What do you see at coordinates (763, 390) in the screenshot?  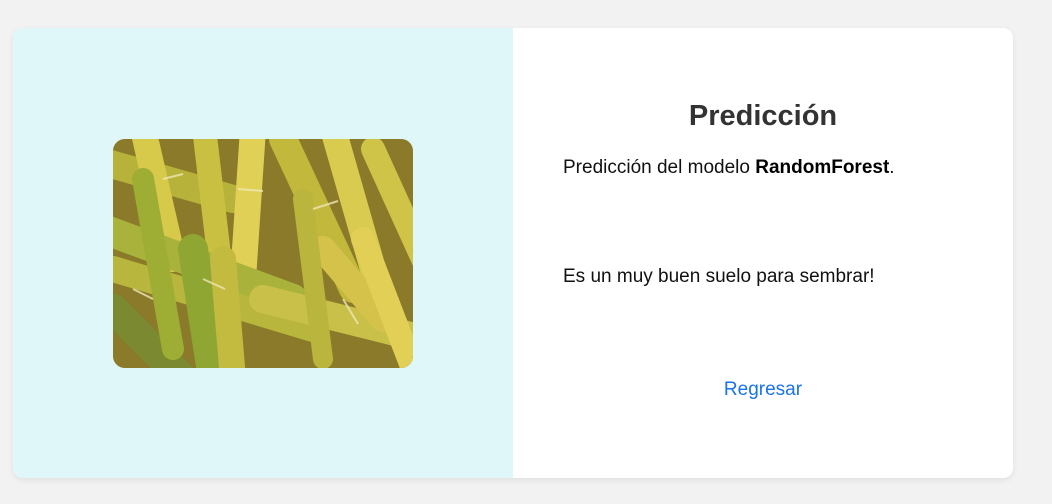 I see `back-link: Regresar` at bounding box center [763, 390].